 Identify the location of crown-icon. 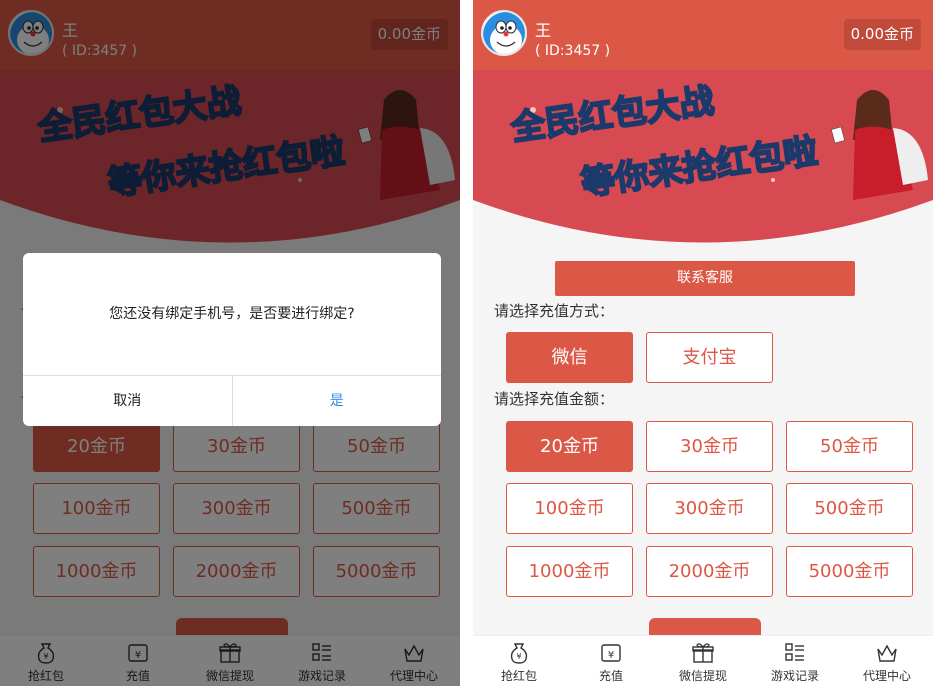
(887, 653).